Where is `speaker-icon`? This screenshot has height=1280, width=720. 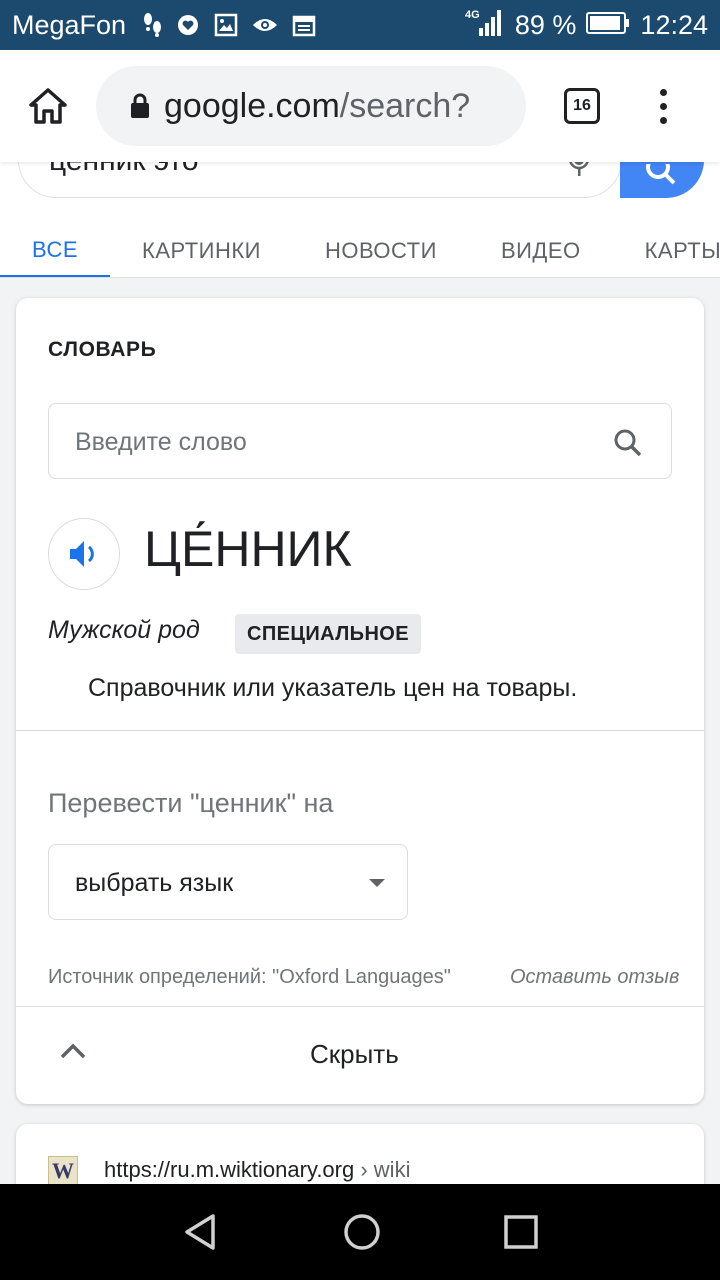 speaker-icon is located at coordinates (82, 554).